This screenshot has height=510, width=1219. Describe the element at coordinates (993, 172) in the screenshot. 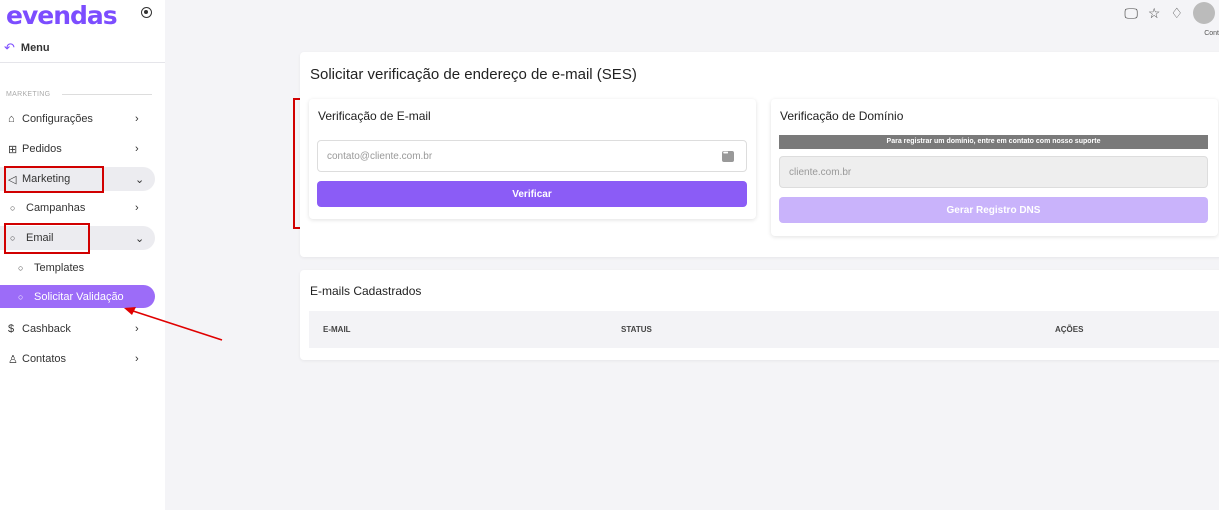

I see `domain-input: cliente.com.br` at that location.